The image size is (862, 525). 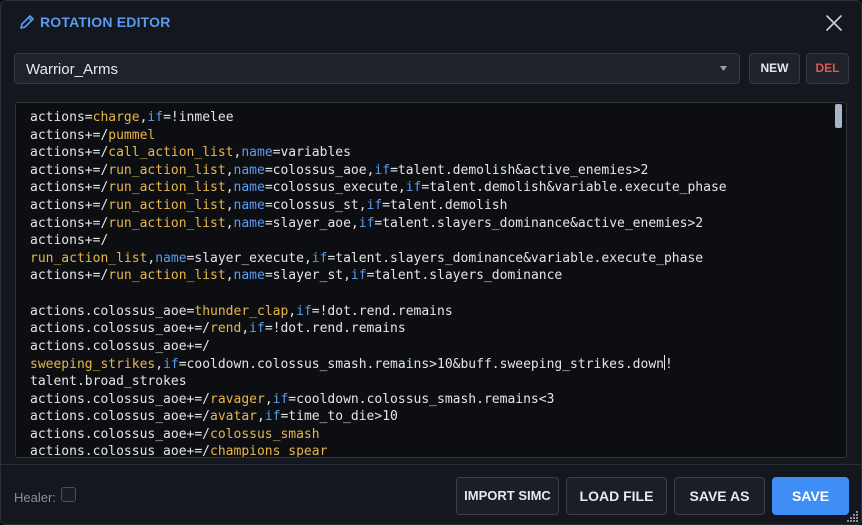 What do you see at coordinates (265, 434) in the screenshot?
I see `action-token: colossus_smash` at bounding box center [265, 434].